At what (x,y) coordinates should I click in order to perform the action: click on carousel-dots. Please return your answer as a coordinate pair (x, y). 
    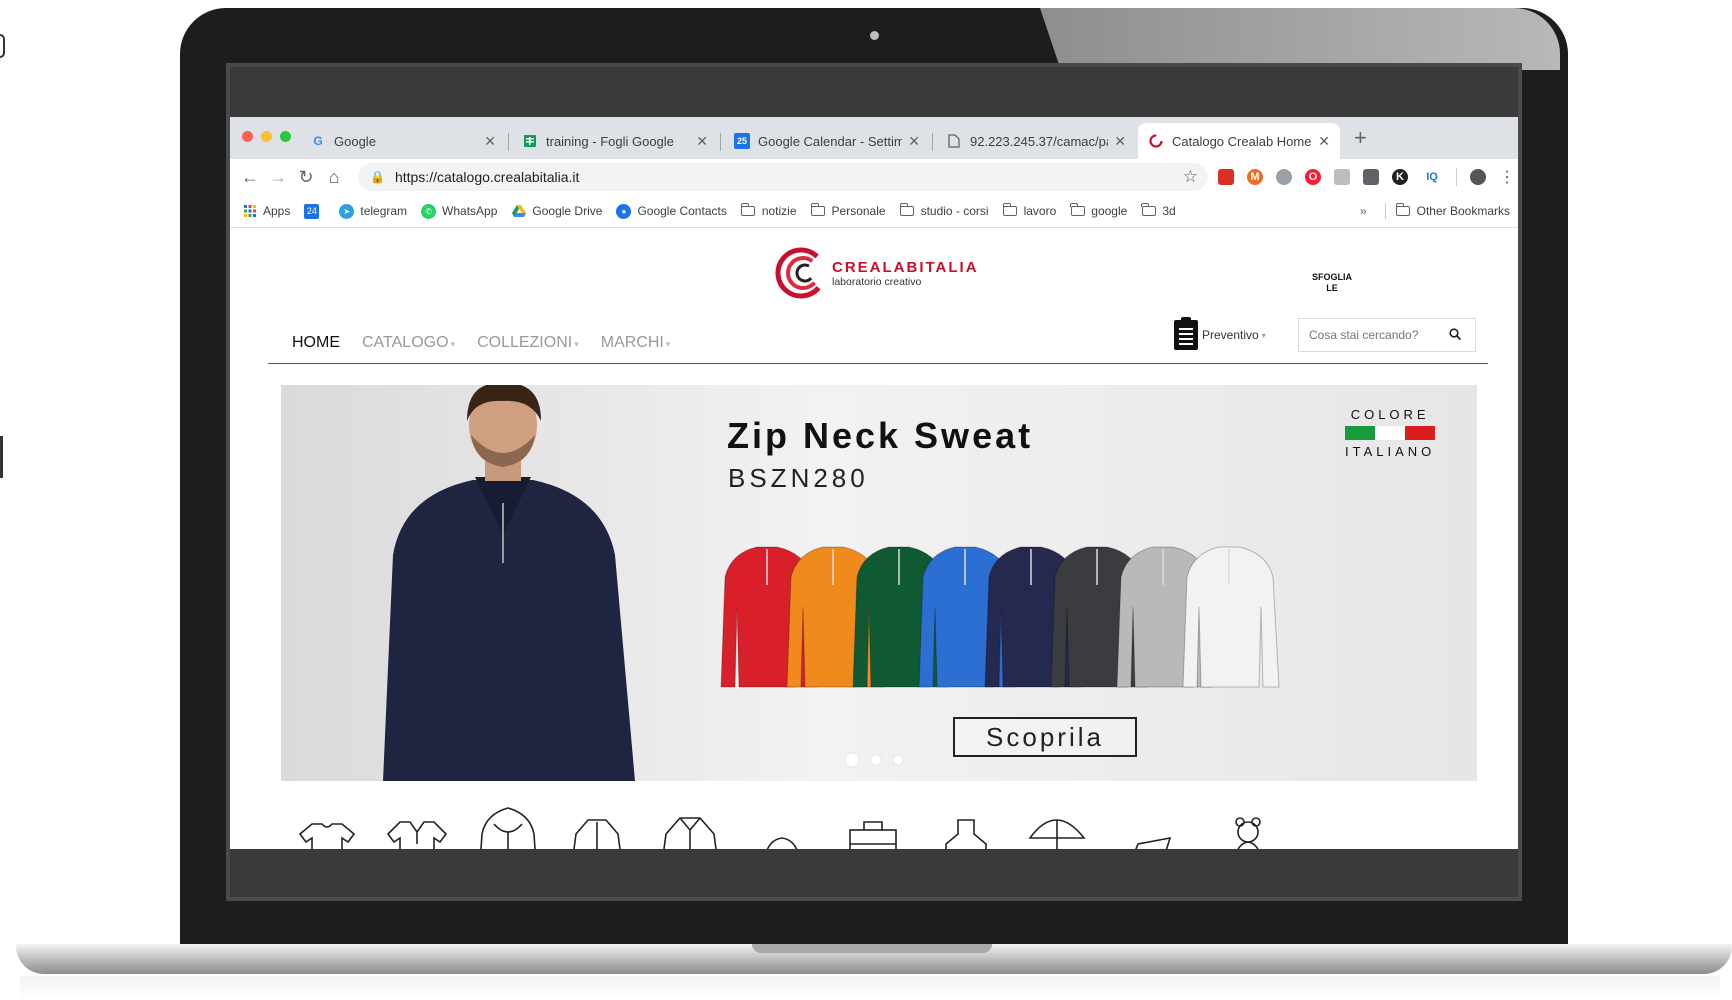
    Looking at the image, I should click on (874, 760).